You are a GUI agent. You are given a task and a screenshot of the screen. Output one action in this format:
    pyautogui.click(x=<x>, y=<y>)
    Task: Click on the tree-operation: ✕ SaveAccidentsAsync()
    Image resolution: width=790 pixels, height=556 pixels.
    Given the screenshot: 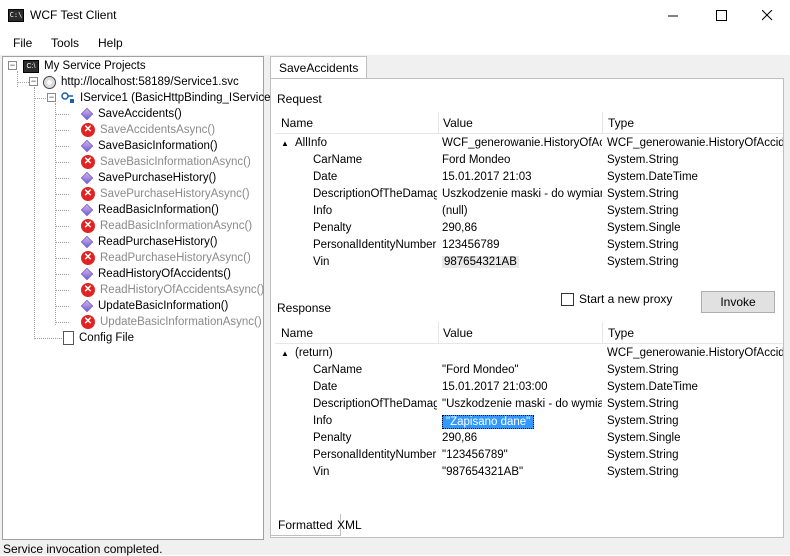 What is the action you would take?
    pyautogui.click(x=148, y=130)
    